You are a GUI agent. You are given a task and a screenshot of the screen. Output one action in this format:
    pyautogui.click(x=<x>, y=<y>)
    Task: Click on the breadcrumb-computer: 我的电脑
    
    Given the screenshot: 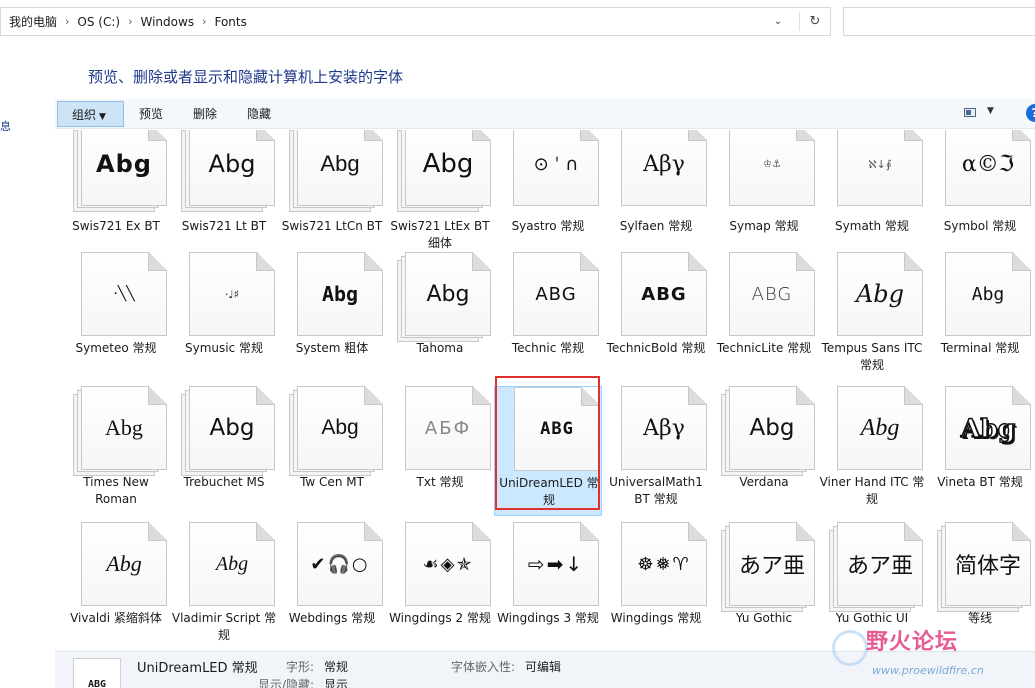 What is the action you would take?
    pyautogui.click(x=33, y=21)
    